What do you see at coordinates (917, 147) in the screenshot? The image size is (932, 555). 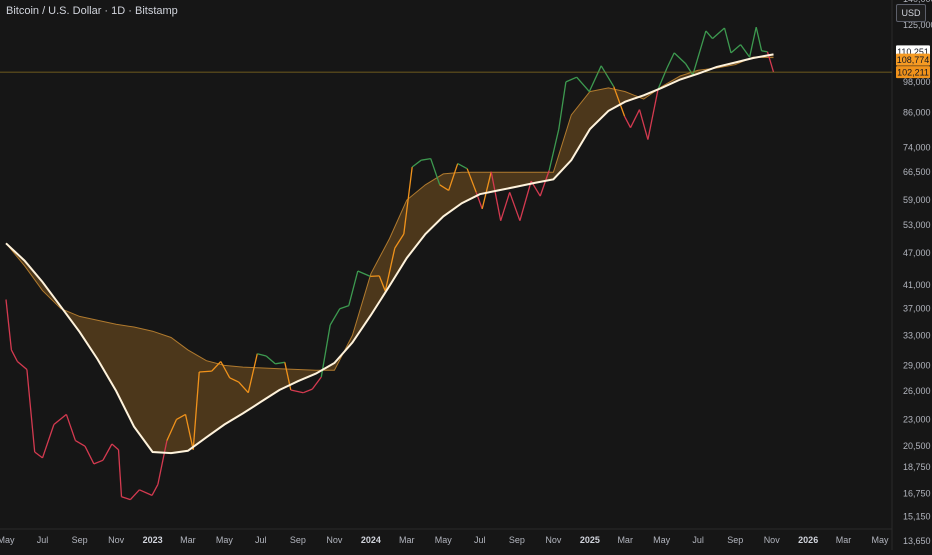 I see `y-tick-label: 74,000` at bounding box center [917, 147].